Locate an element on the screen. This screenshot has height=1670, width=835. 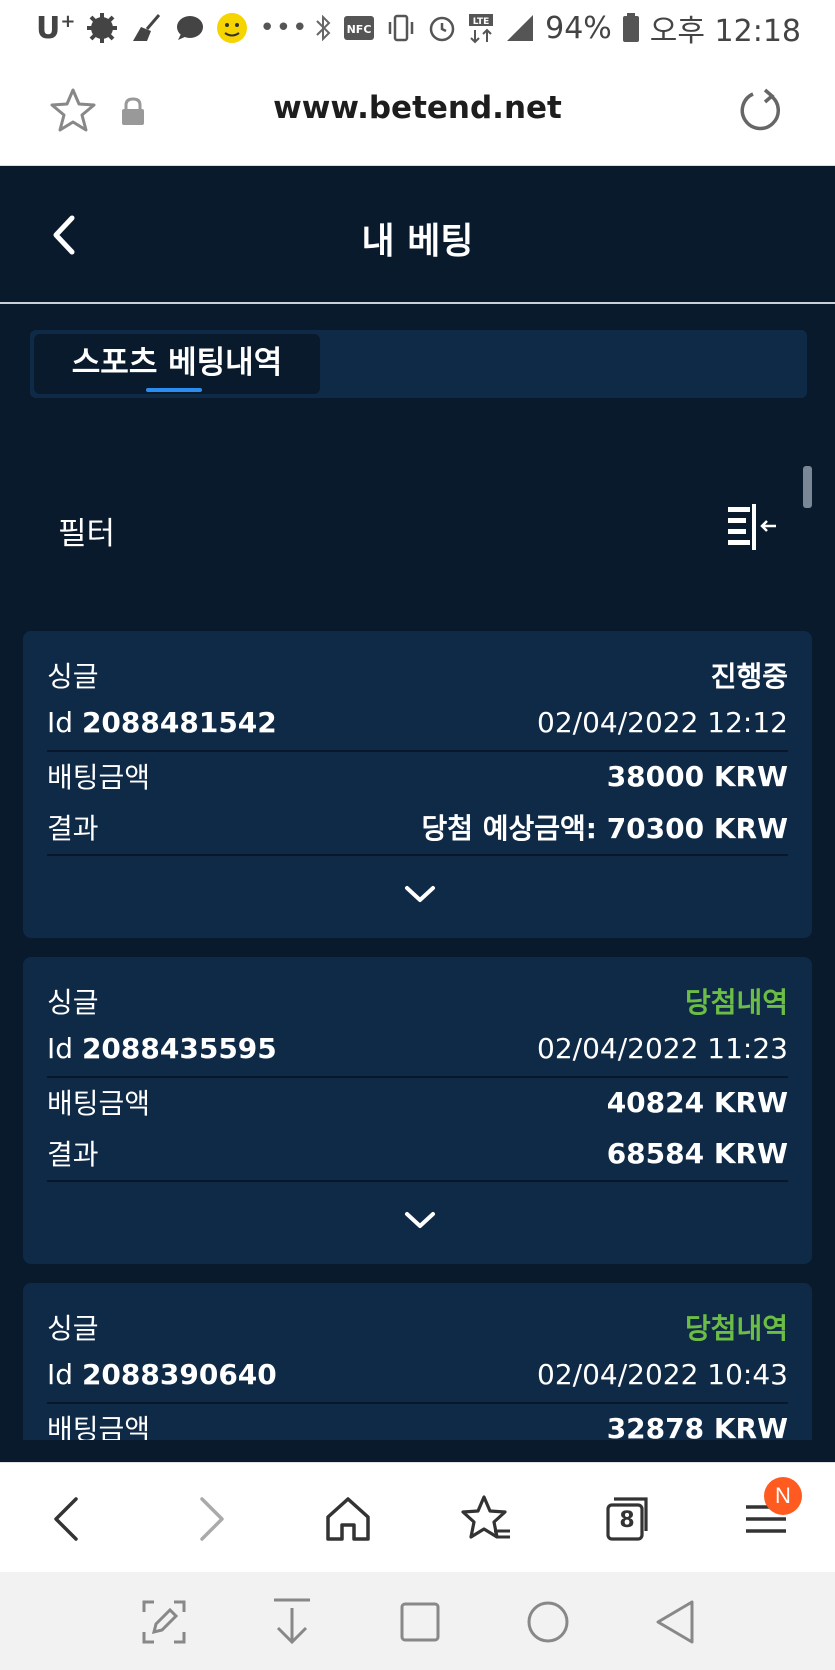
home-icon is located at coordinates (348, 1519).